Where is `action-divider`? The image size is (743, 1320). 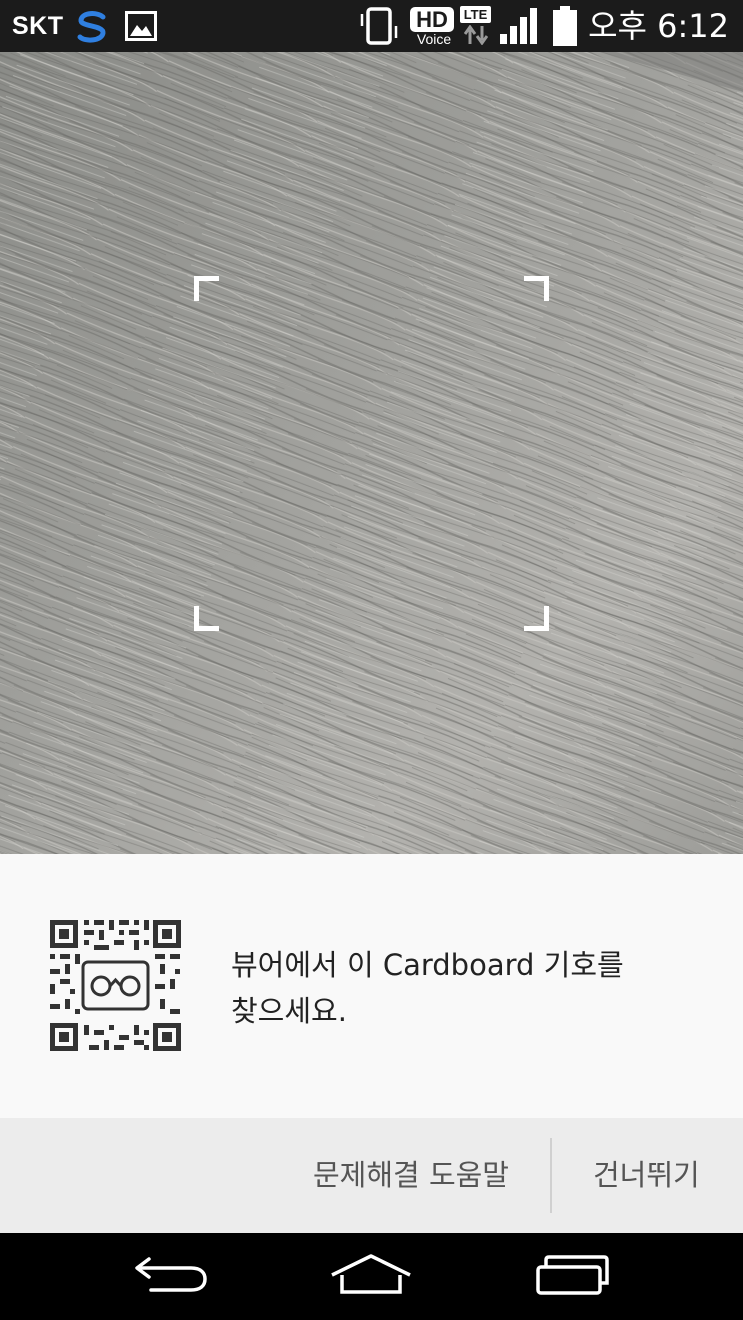
action-divider is located at coordinates (551, 1175).